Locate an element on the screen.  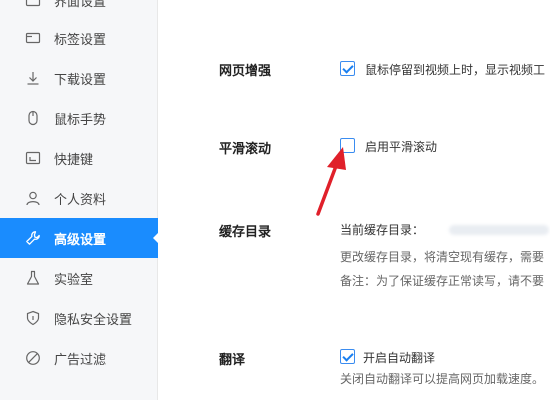
sidebar-item-label: 实验室 is located at coordinates (74, 280).